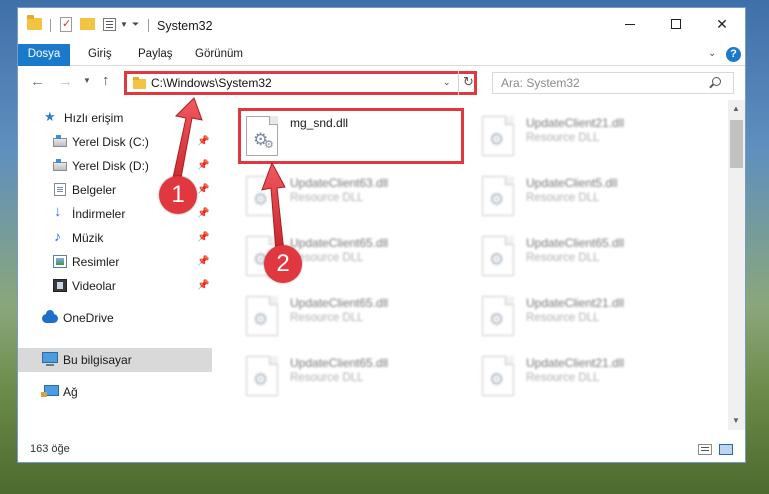 The image size is (769, 494). I want to click on videos-icon, so click(60, 285).